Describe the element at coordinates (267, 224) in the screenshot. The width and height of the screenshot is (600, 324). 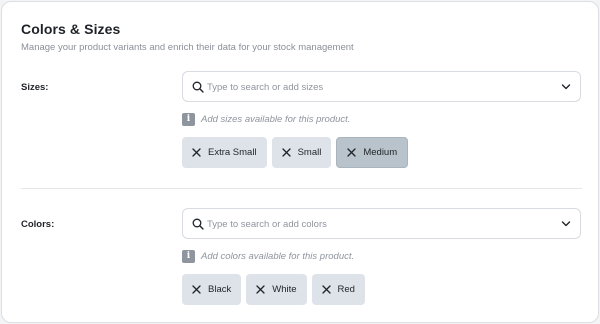
I see `colors-input-placeholder: Type to search or add colors` at that location.